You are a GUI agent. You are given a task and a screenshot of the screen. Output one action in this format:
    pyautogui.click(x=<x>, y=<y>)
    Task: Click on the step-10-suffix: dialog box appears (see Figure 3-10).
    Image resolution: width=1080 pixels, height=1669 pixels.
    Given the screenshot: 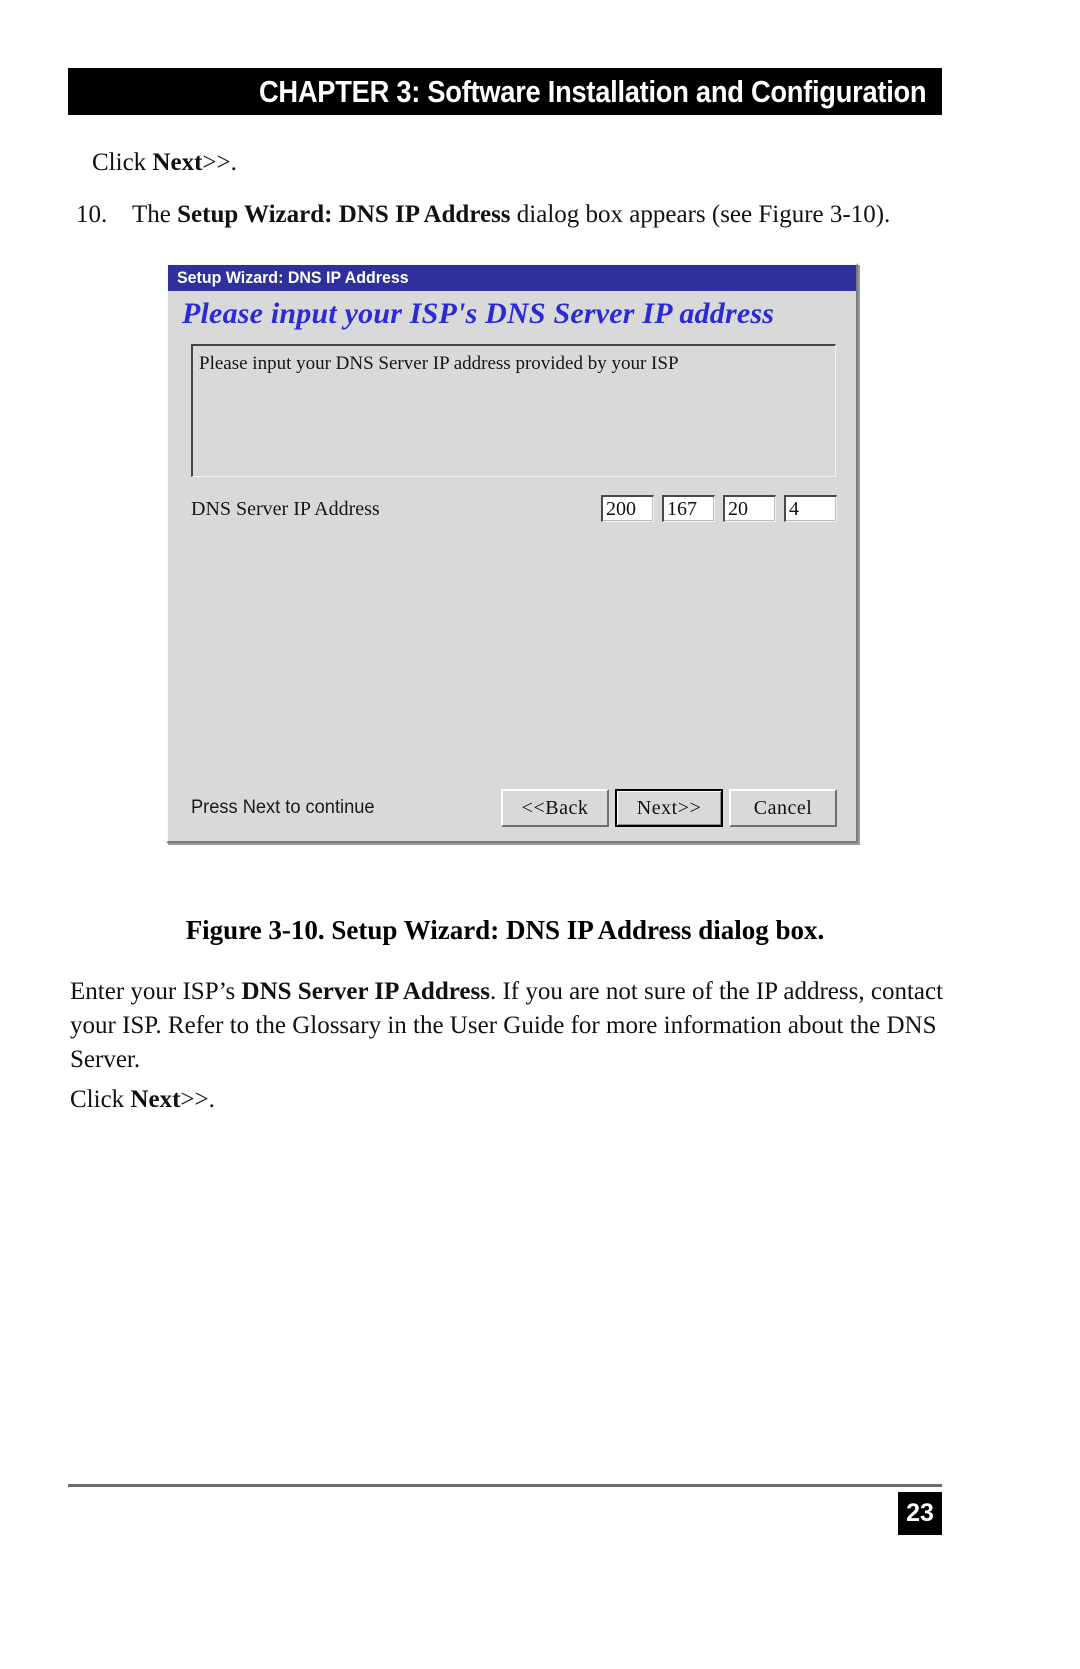 What is the action you would take?
    pyautogui.click(x=700, y=214)
    